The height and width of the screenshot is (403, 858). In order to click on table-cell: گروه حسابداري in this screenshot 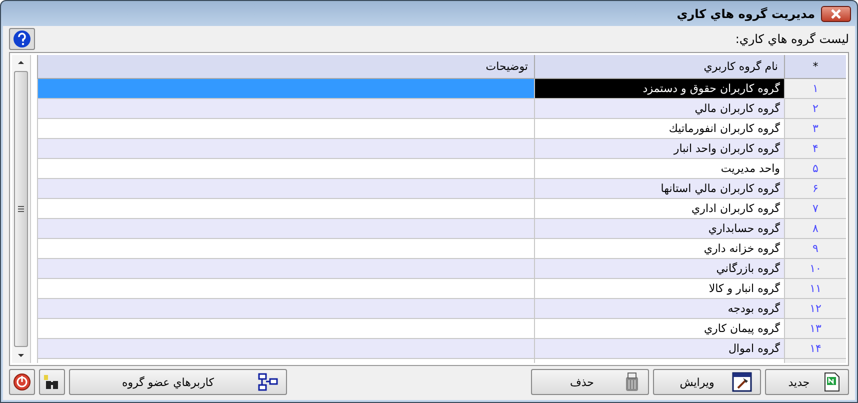, I will do `click(659, 229)`.